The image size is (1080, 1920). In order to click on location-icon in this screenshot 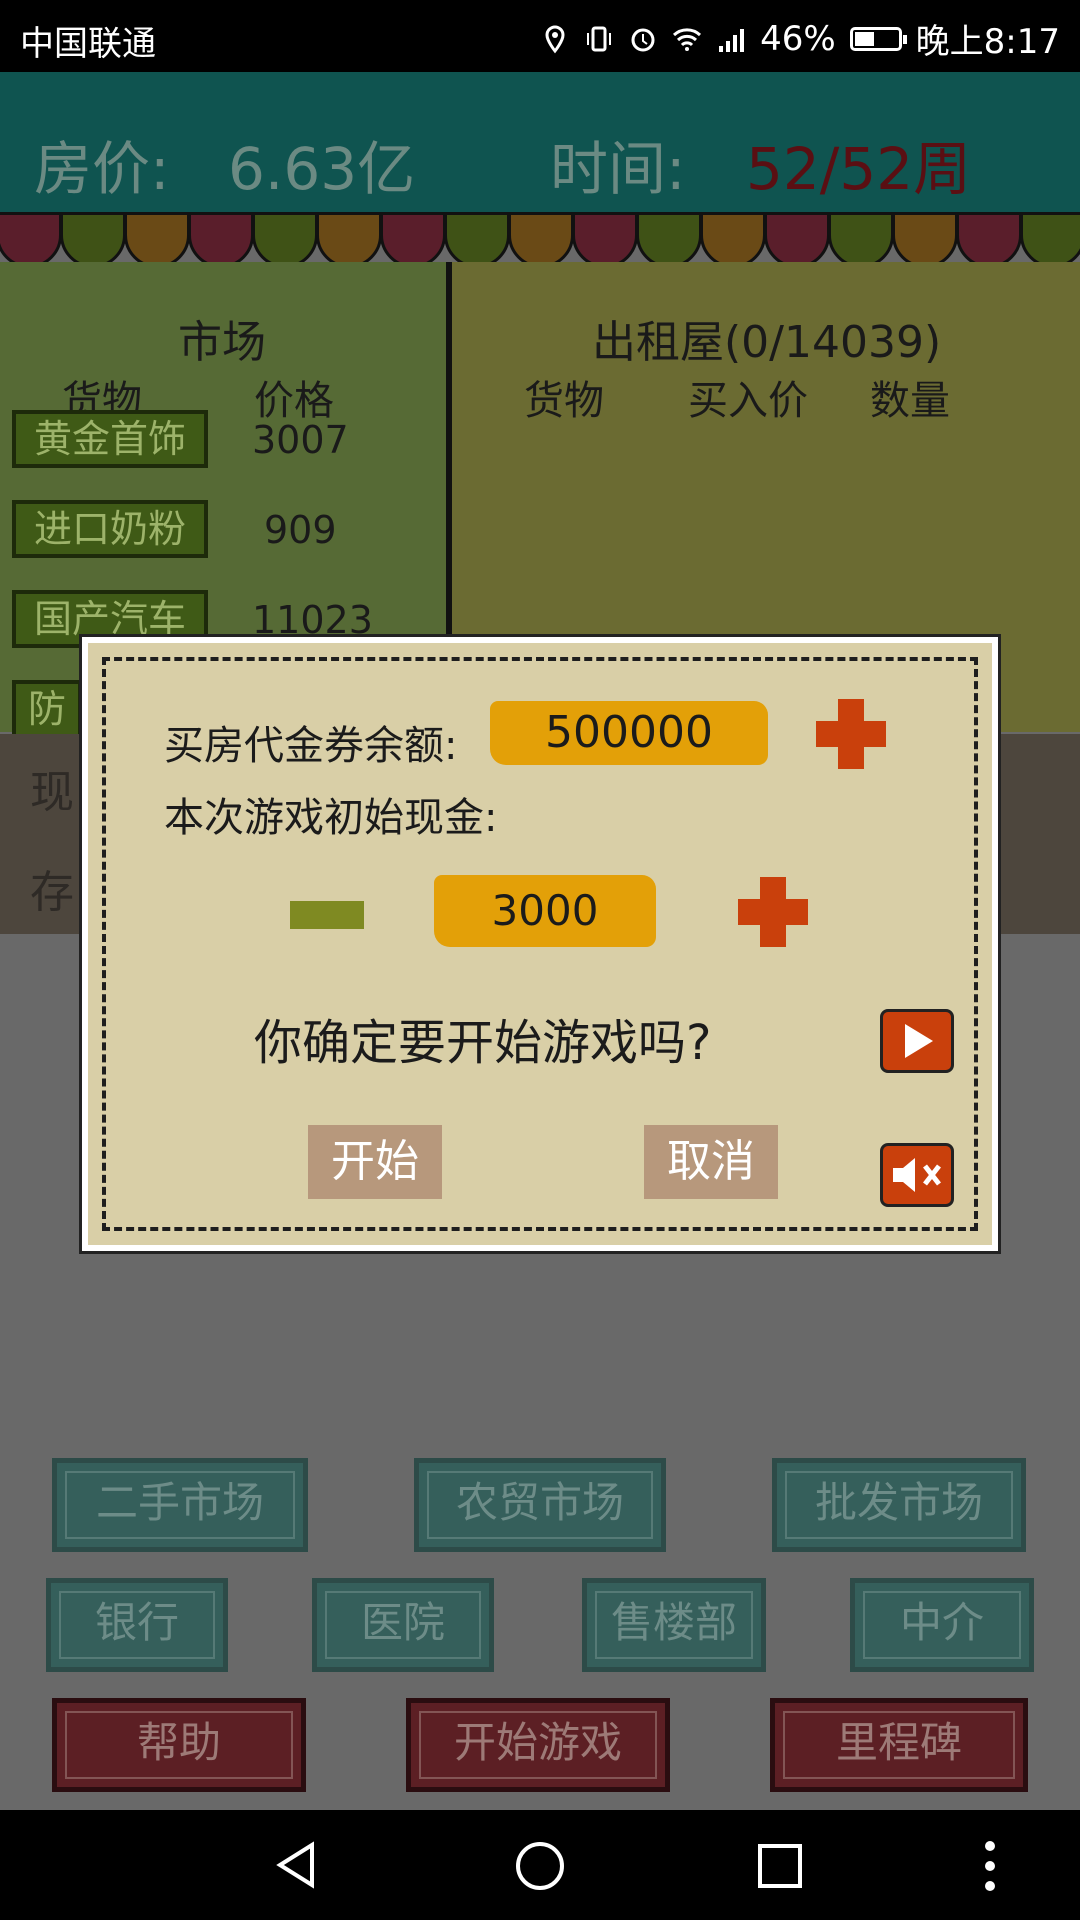, I will do `click(555, 38)`.